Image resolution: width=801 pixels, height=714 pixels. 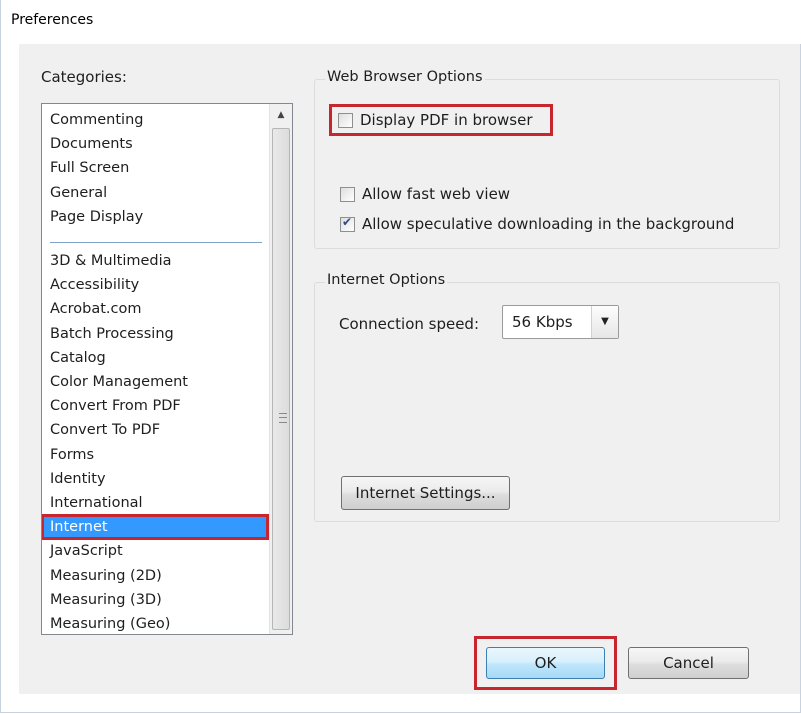 What do you see at coordinates (345, 120) in the screenshot?
I see `display-pdf-checkbox-box` at bounding box center [345, 120].